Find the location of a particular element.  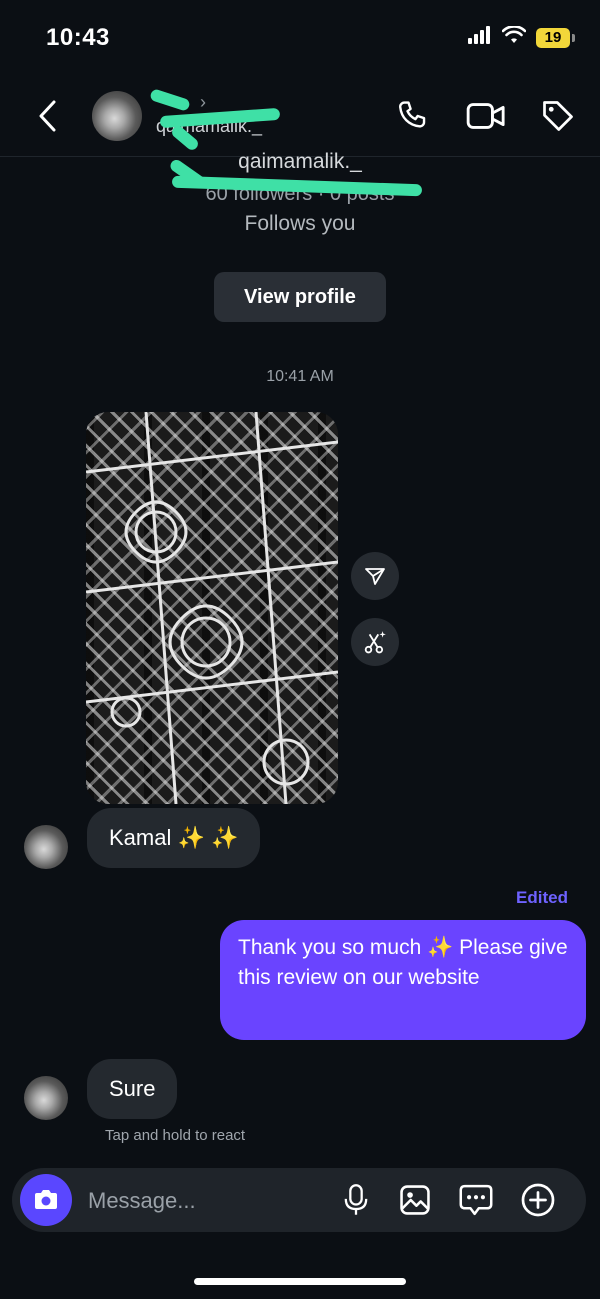

camera-button is located at coordinates (46, 1200).